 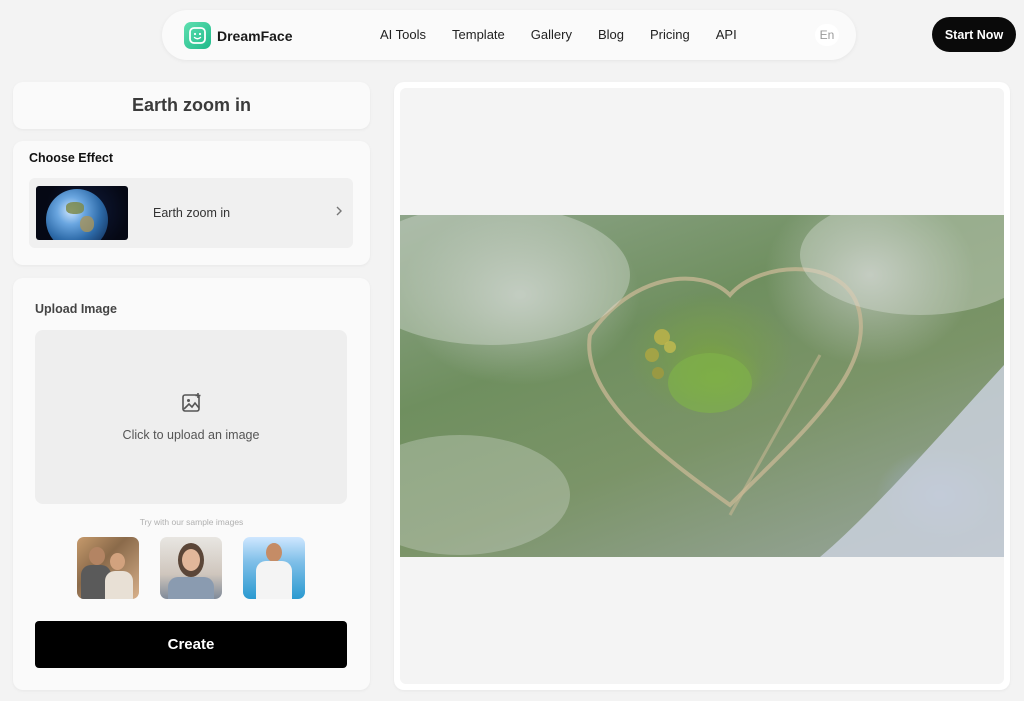 I want to click on logo-face-icon, so click(x=197, y=35).